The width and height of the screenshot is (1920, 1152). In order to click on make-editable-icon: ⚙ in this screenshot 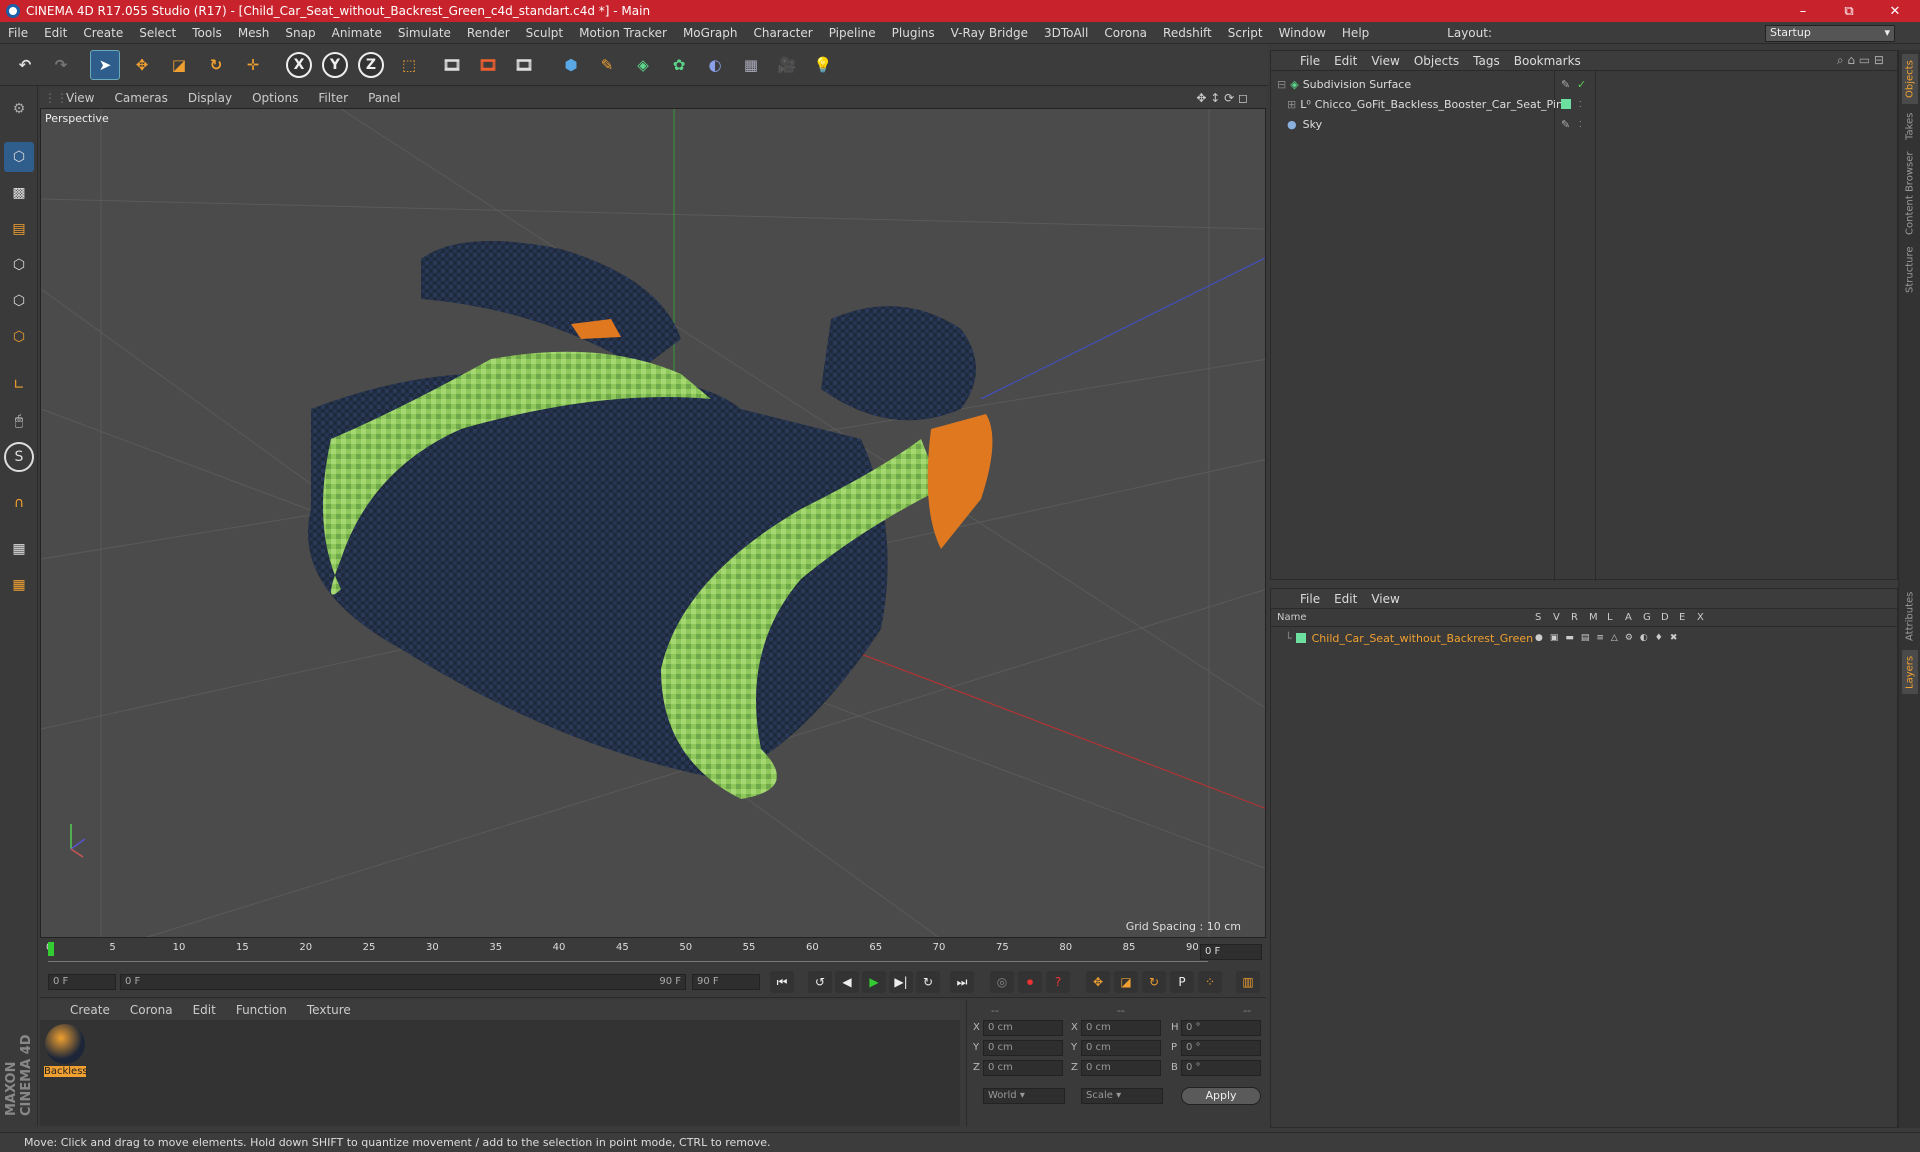, I will do `click(19, 109)`.